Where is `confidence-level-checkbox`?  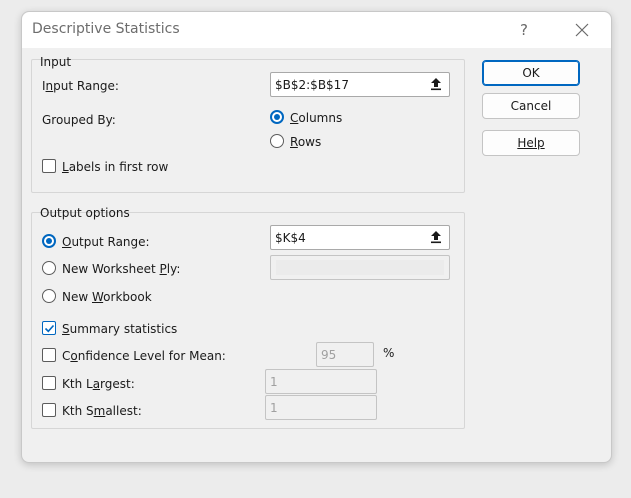
confidence-level-checkbox is located at coordinates (49, 355).